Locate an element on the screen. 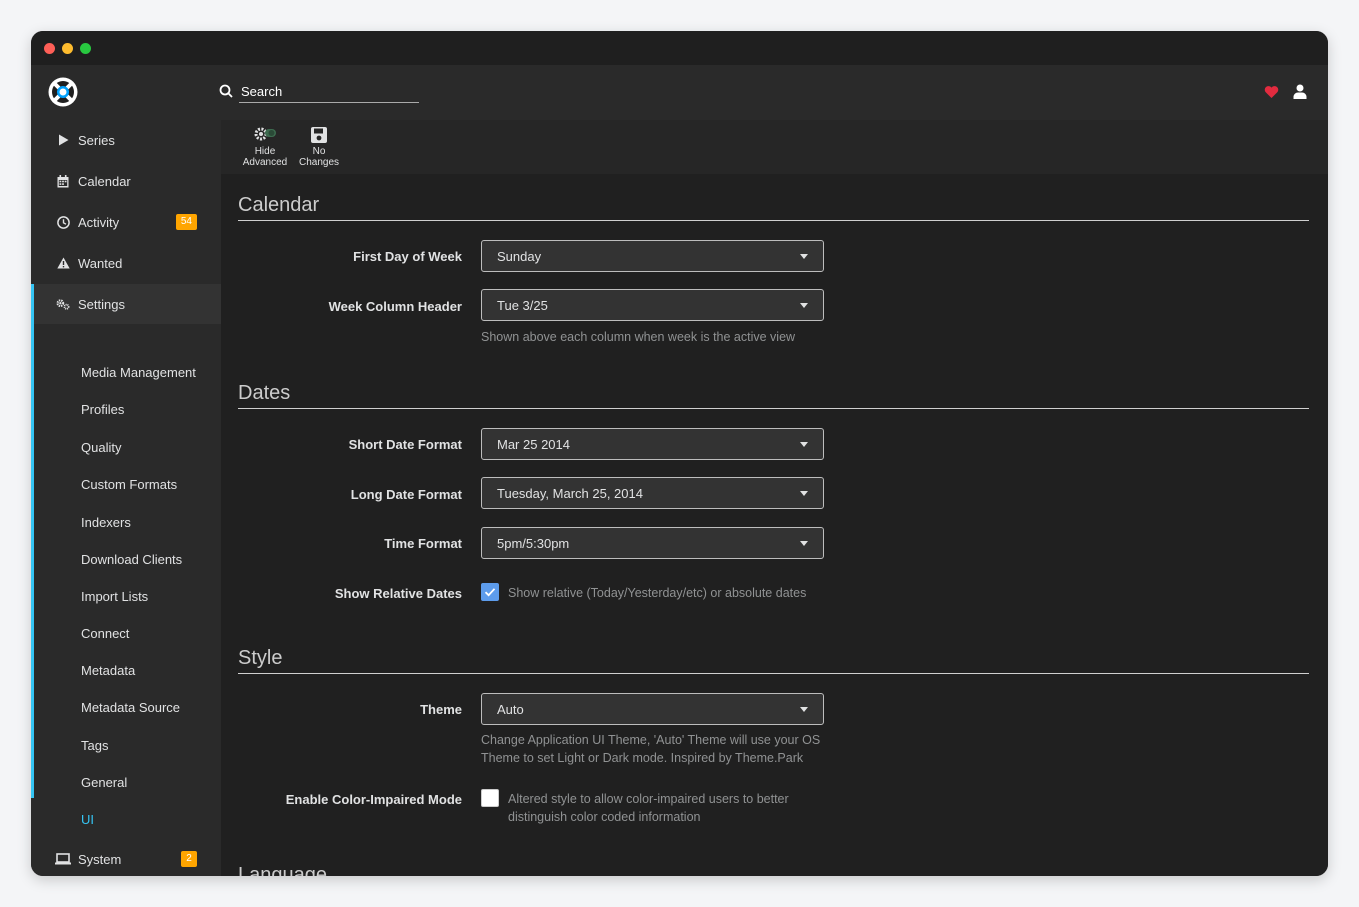  time-format-select: 5pm/5:30pm is located at coordinates (652, 543).